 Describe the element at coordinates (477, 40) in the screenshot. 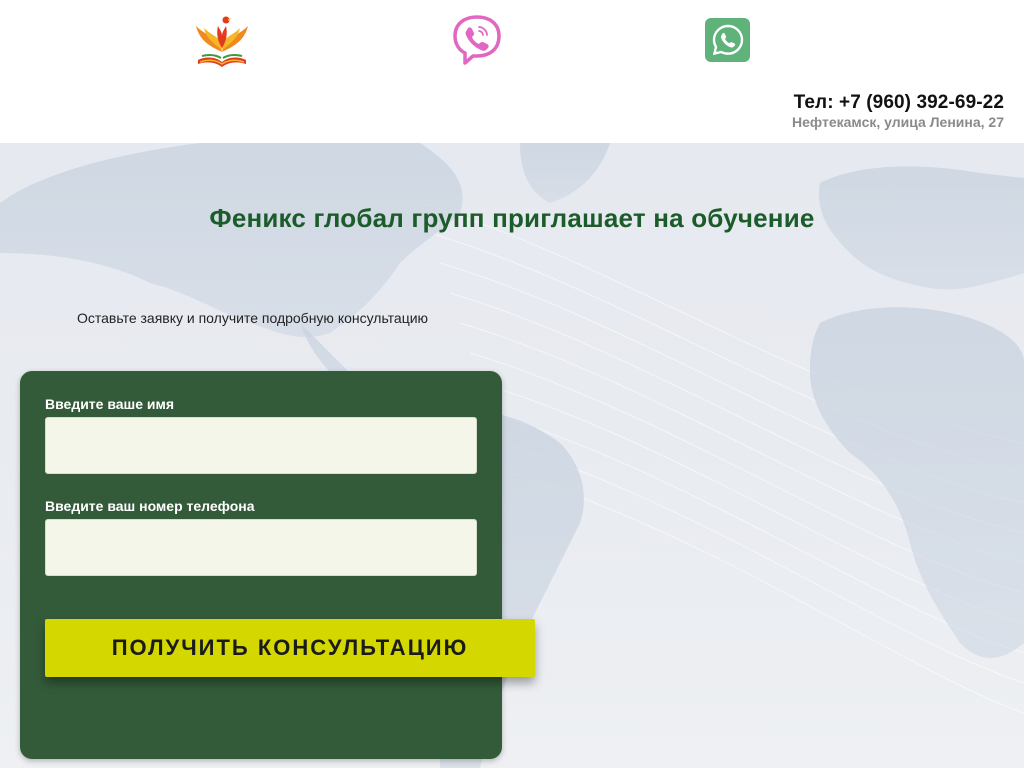

I see `viber-icon` at that location.